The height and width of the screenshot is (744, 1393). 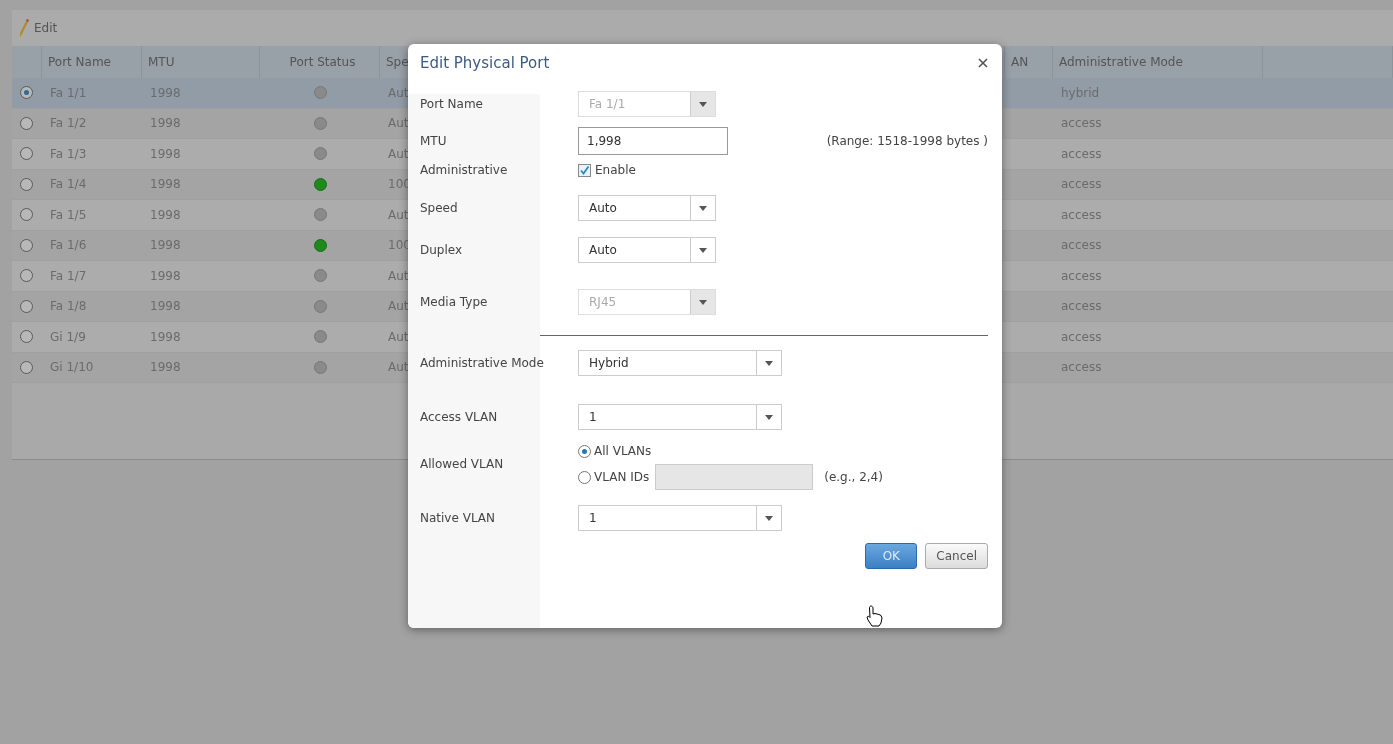 What do you see at coordinates (622, 477) in the screenshot?
I see `radio-label: VLAN IDs` at bounding box center [622, 477].